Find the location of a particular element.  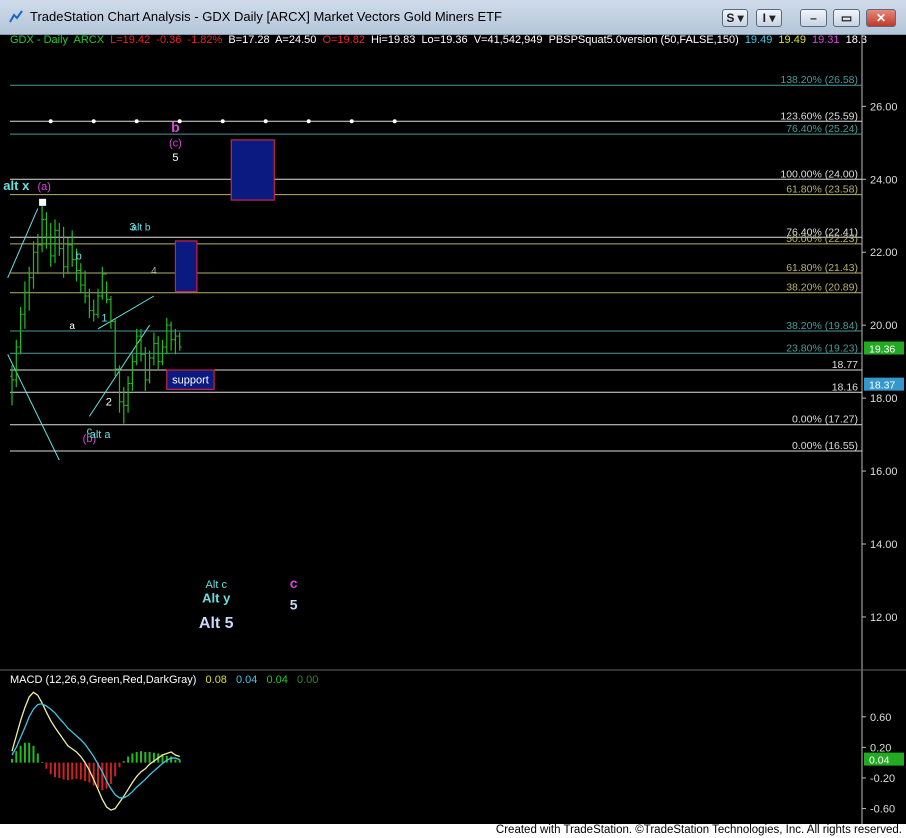

wave-label: 4 is located at coordinates (154, 271).